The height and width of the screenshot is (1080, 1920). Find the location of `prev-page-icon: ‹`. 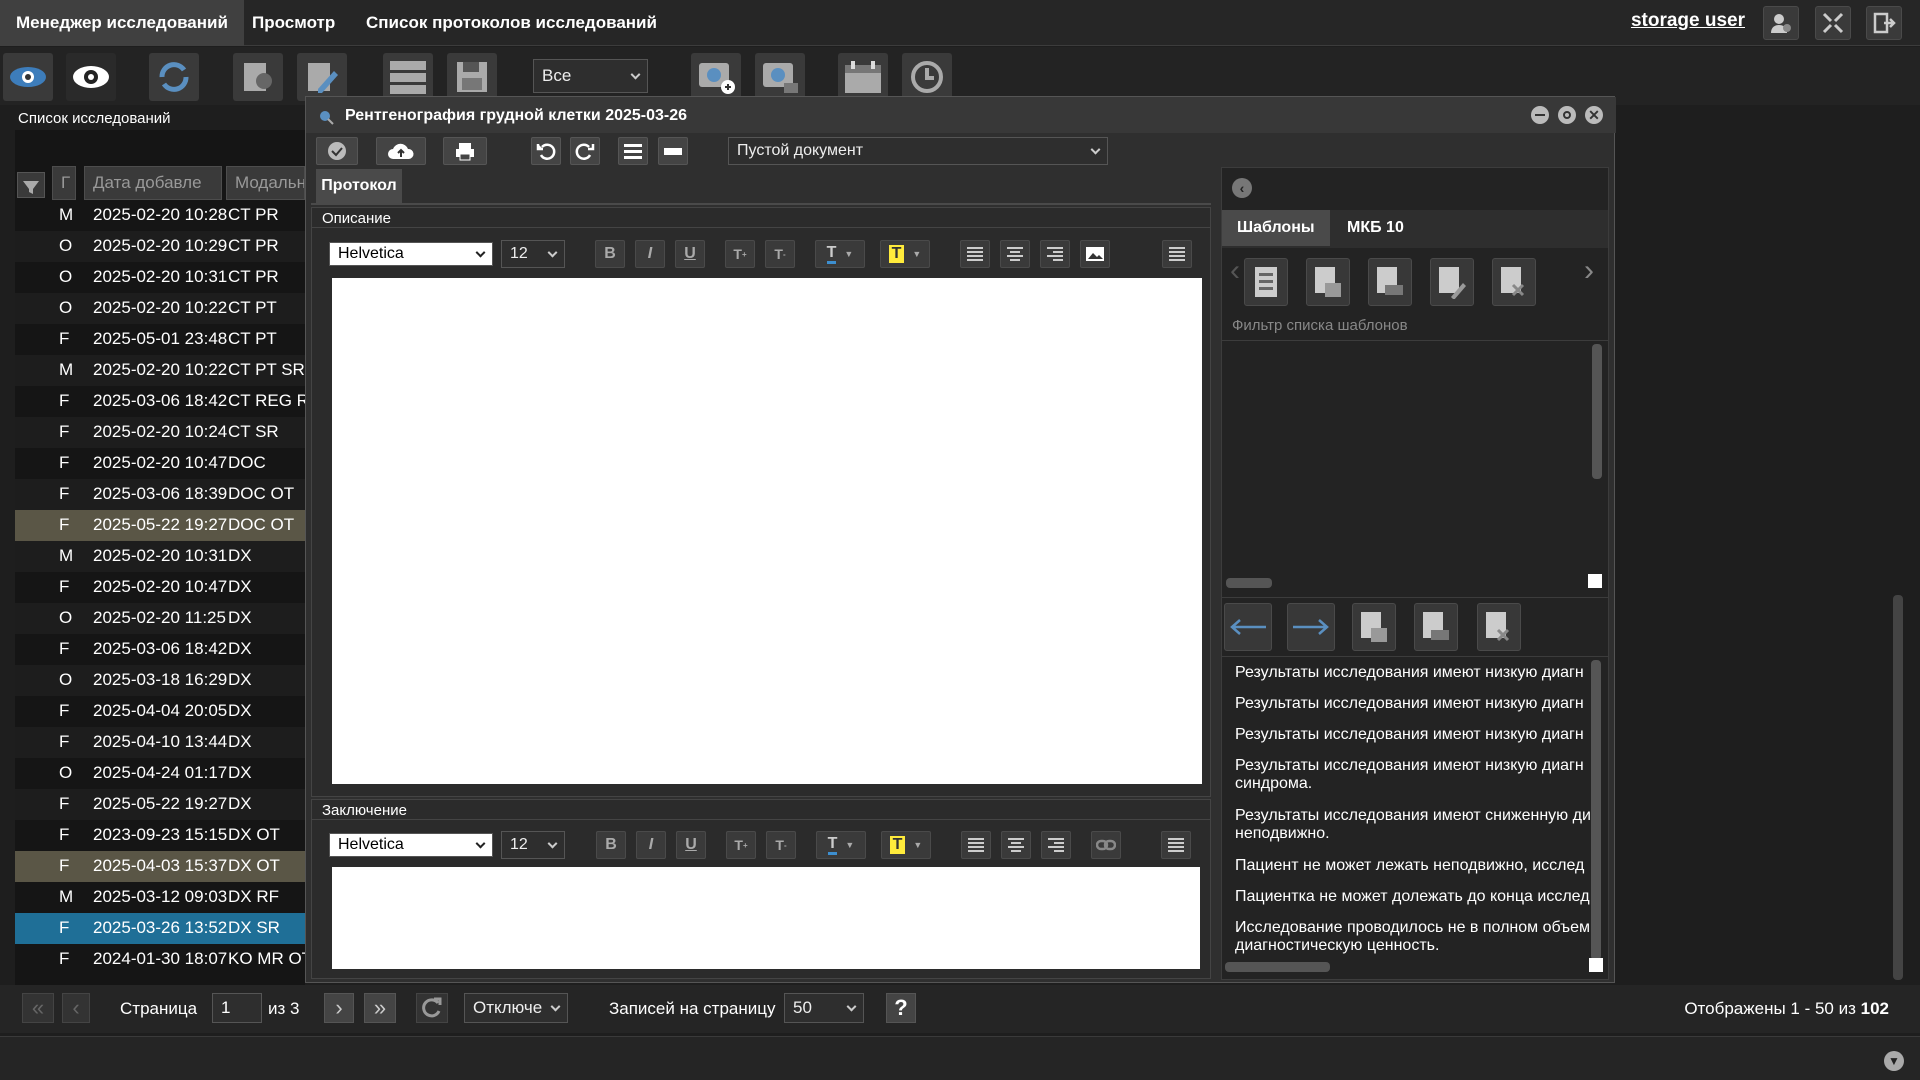

prev-page-icon: ‹ is located at coordinates (76, 1008).